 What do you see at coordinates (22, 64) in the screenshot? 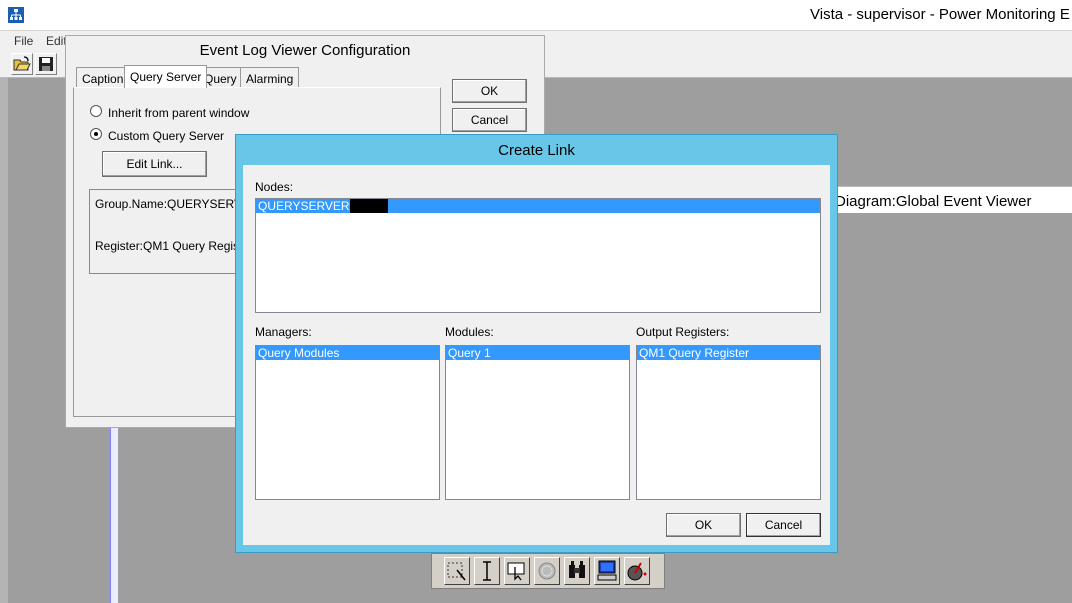
I see `open-folder-icon` at bounding box center [22, 64].